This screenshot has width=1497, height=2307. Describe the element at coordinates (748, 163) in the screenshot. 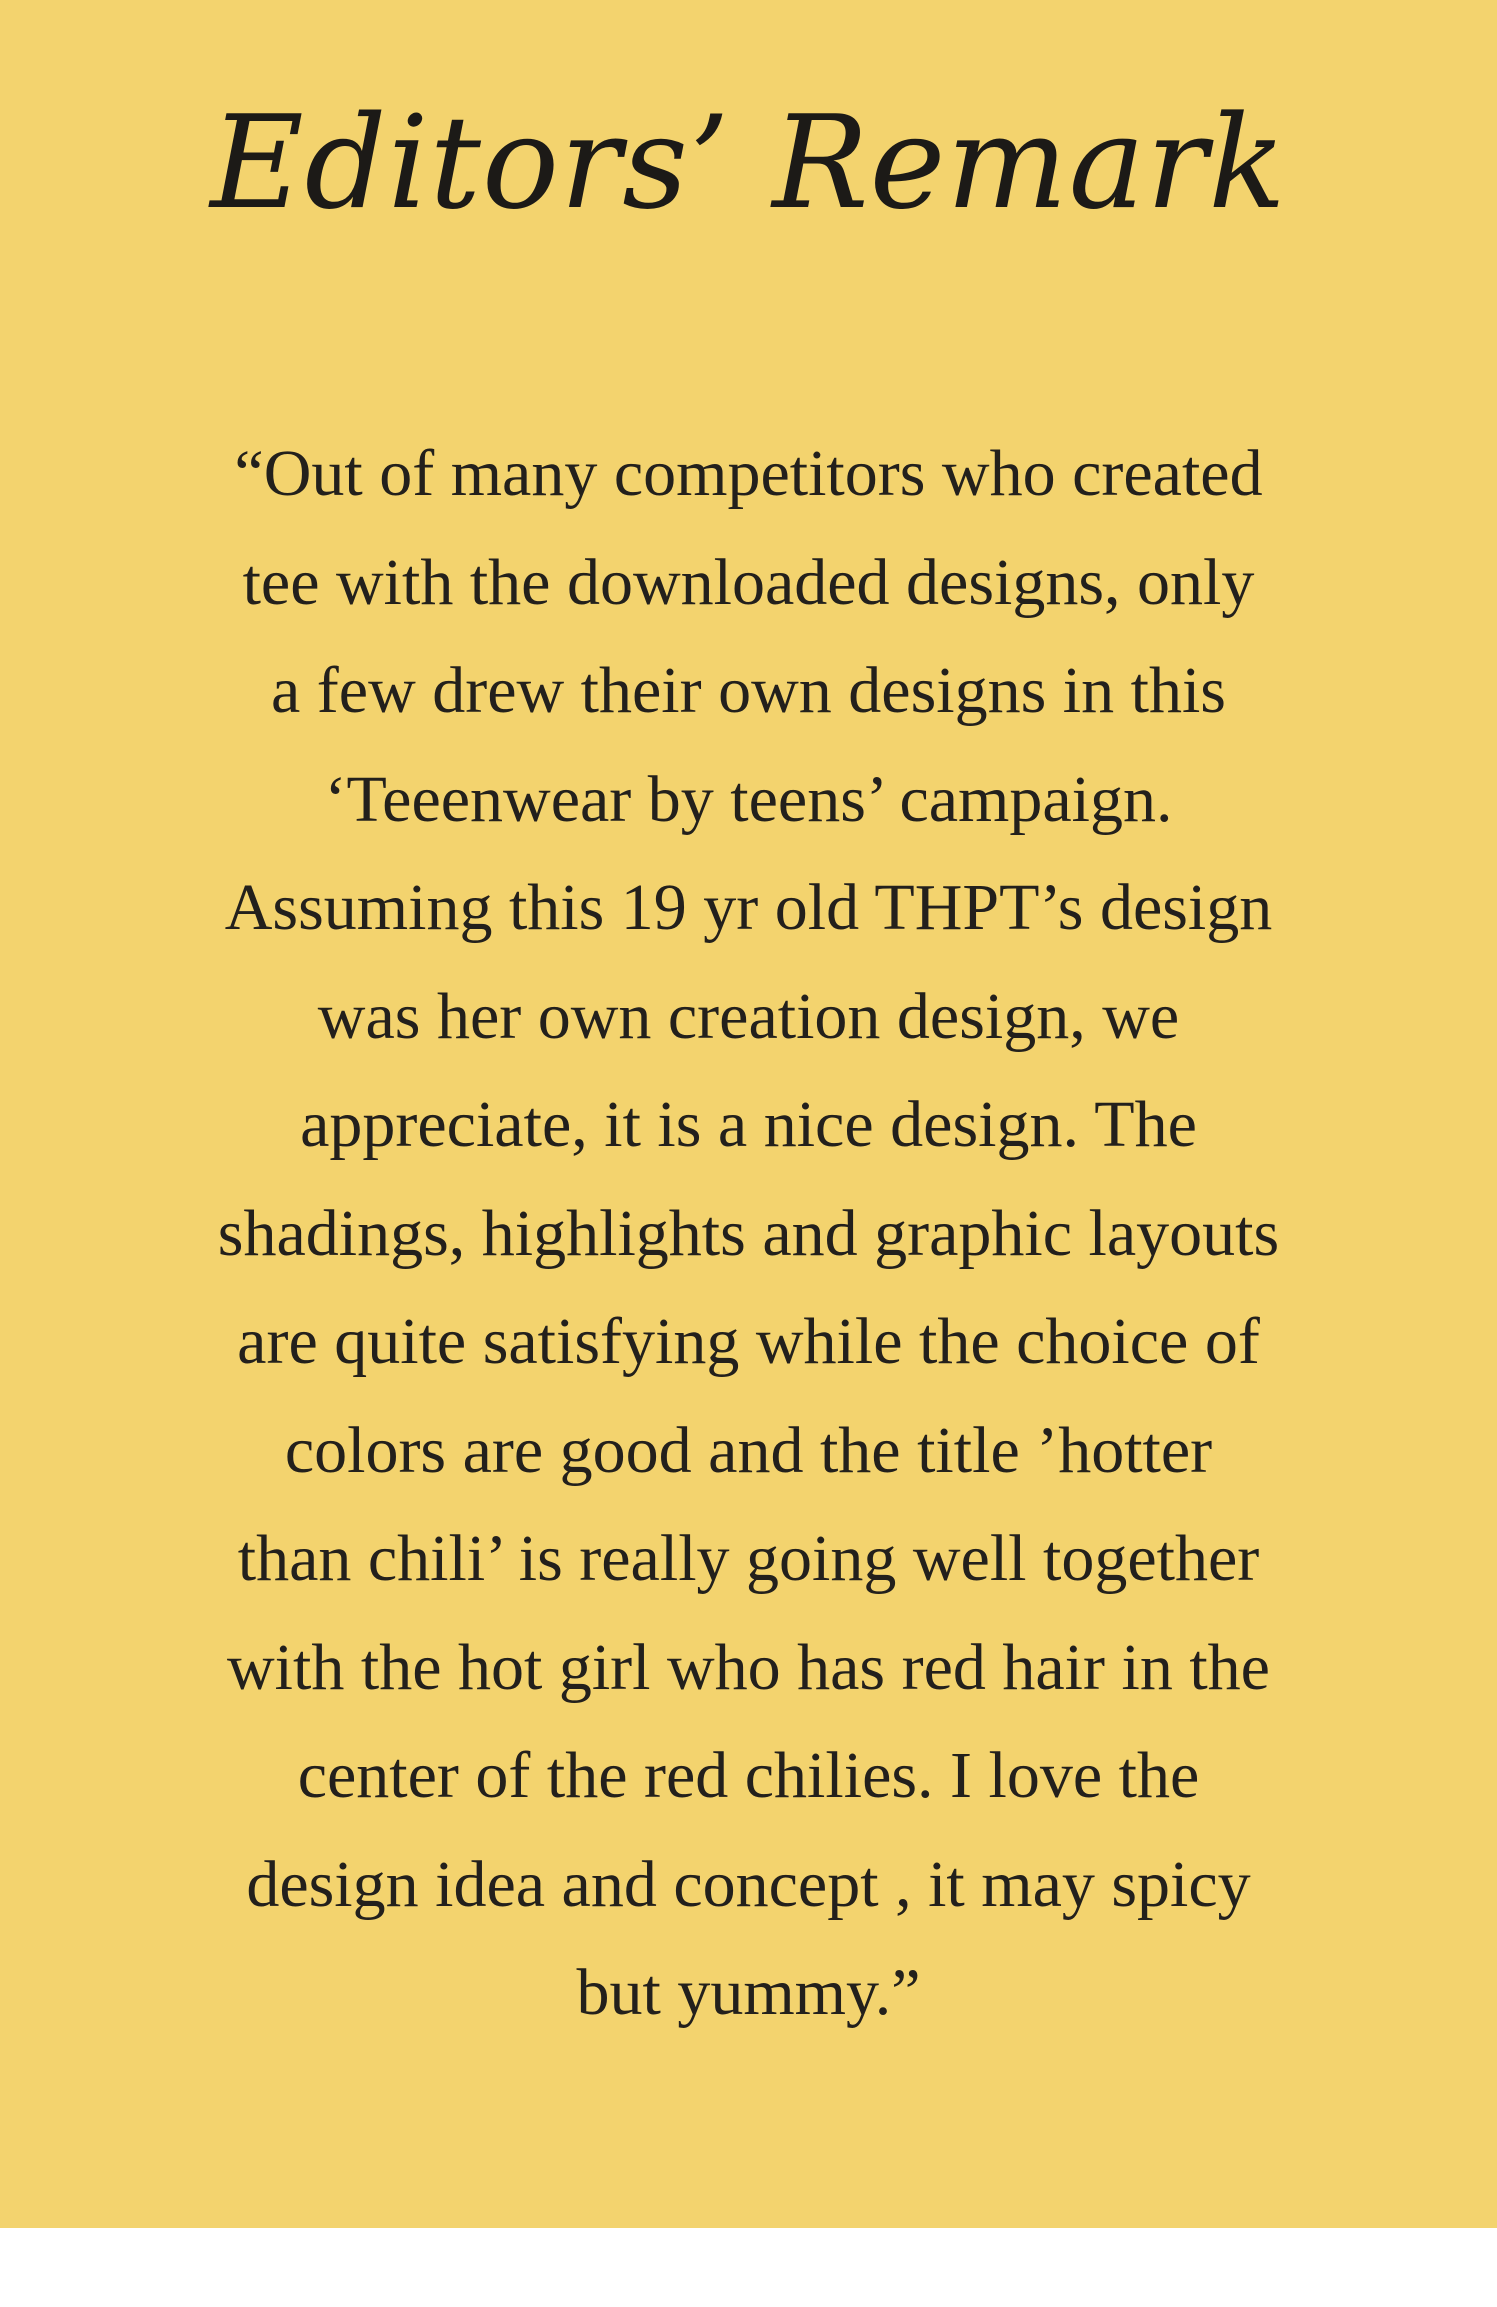

I see `page-title: Editors’ Remark` at that location.